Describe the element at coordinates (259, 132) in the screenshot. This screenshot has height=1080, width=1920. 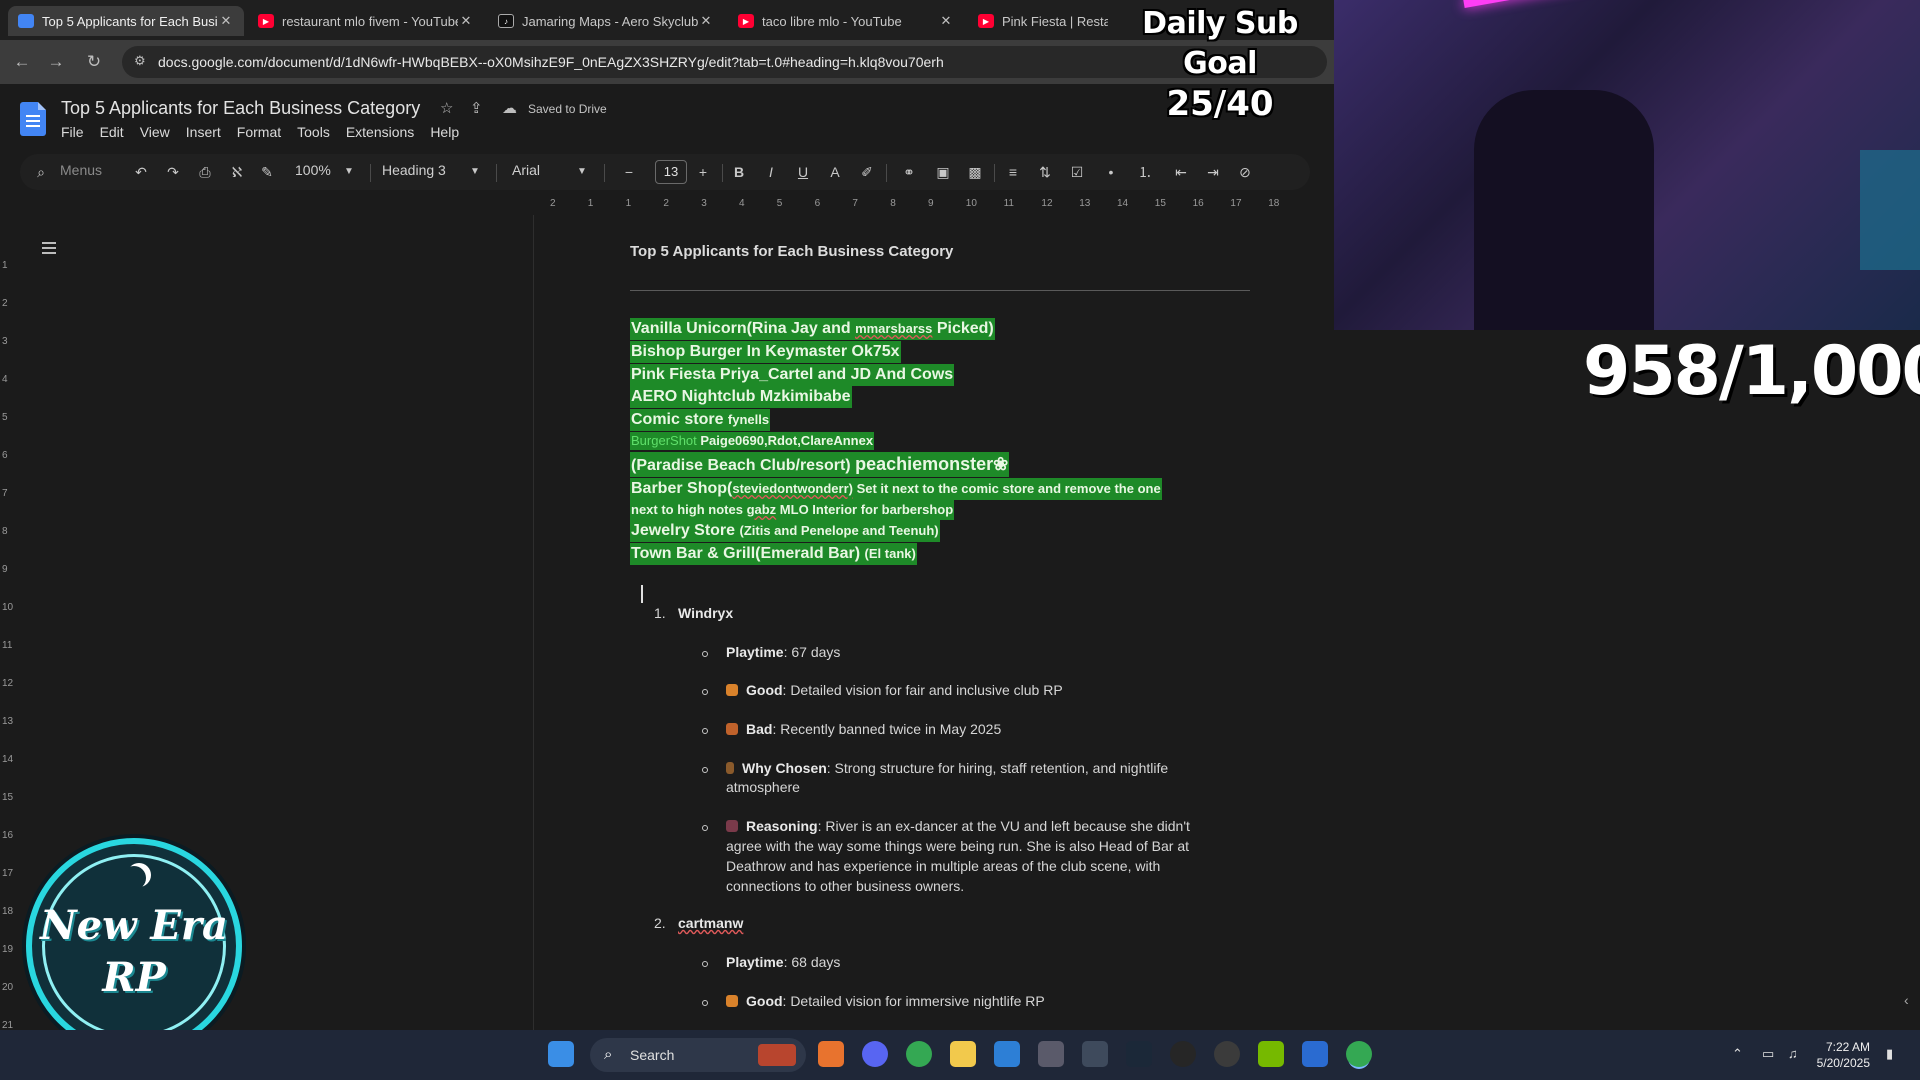
I see `menu-format: Format` at that location.